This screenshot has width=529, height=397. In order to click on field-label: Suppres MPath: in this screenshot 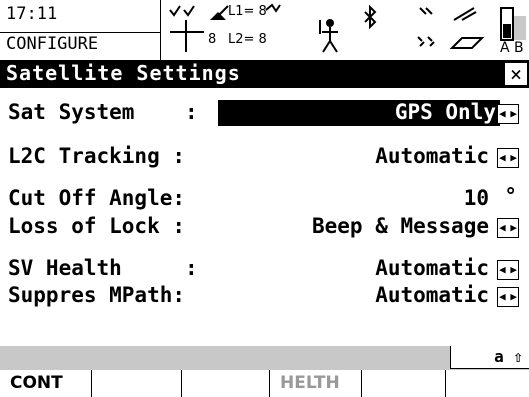, I will do `click(97, 295)`.